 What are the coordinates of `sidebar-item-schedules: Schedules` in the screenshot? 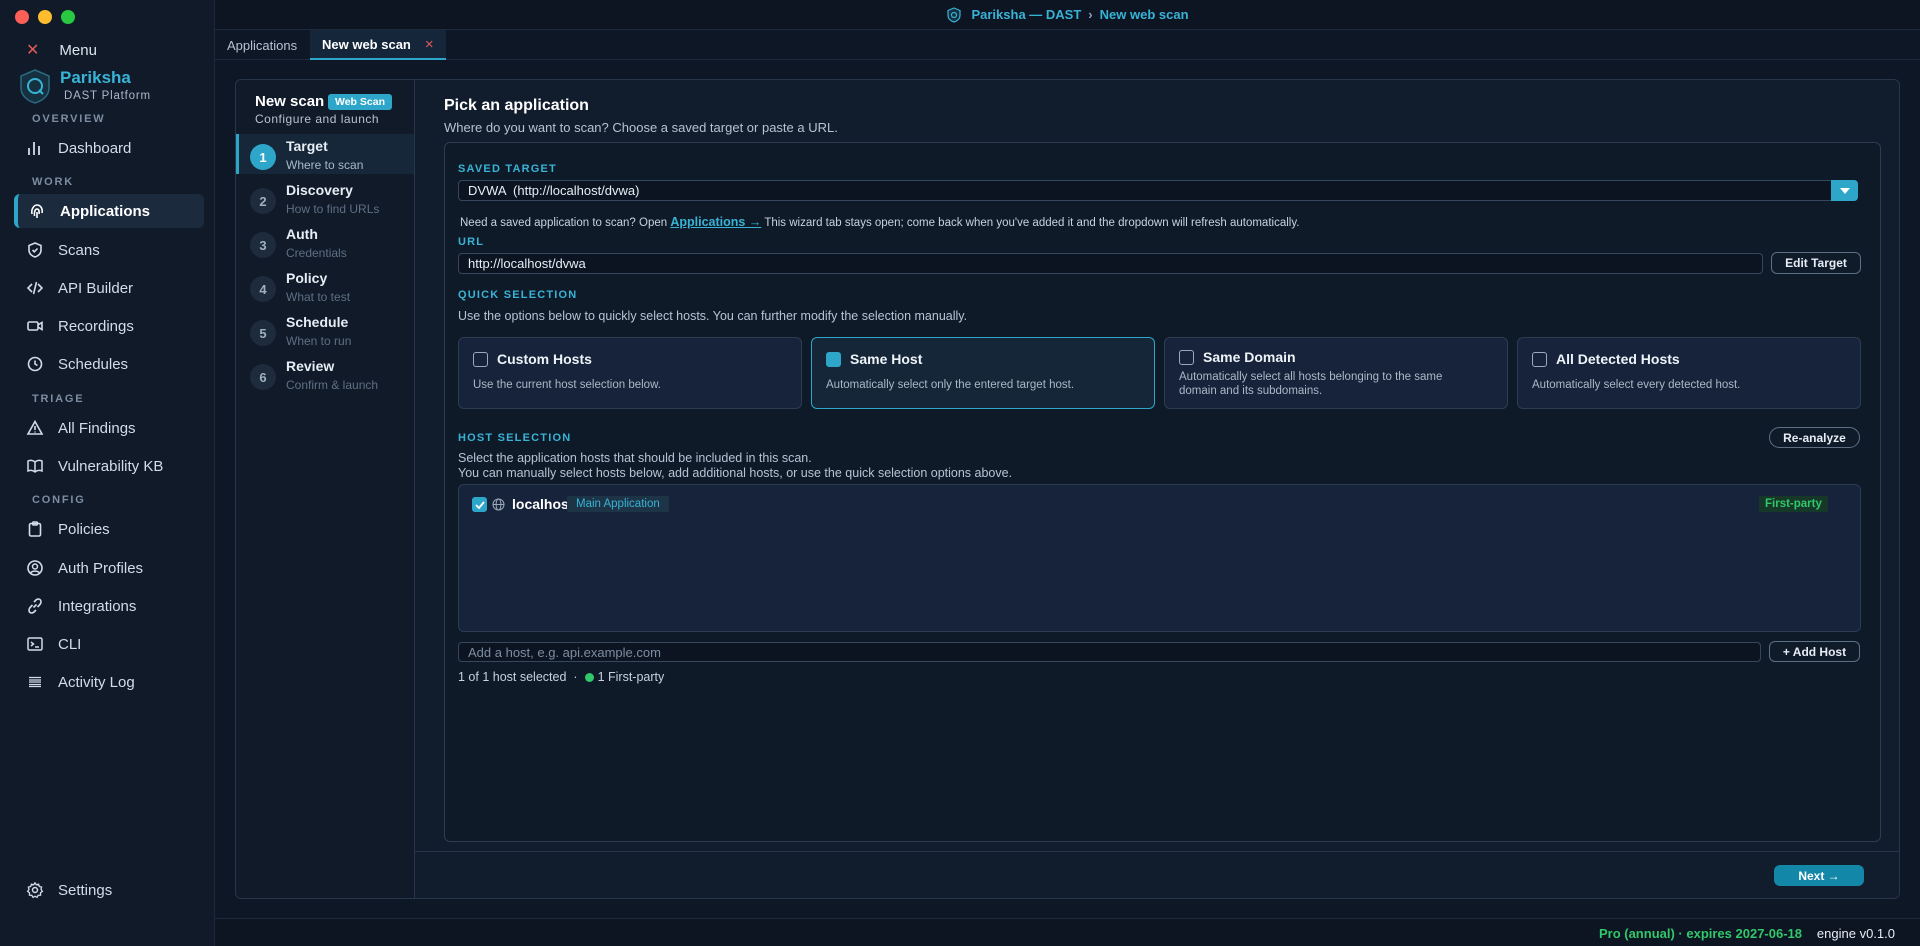 It's located at (109, 364).